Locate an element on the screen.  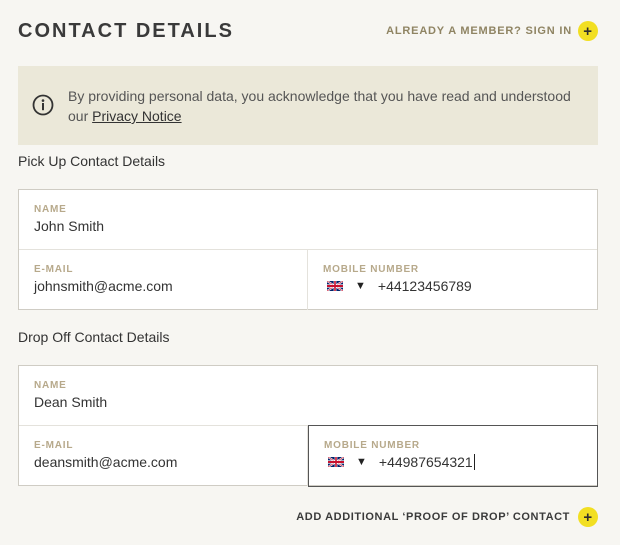
dropoff-name-input: Dean Smith is located at coordinates (308, 402).